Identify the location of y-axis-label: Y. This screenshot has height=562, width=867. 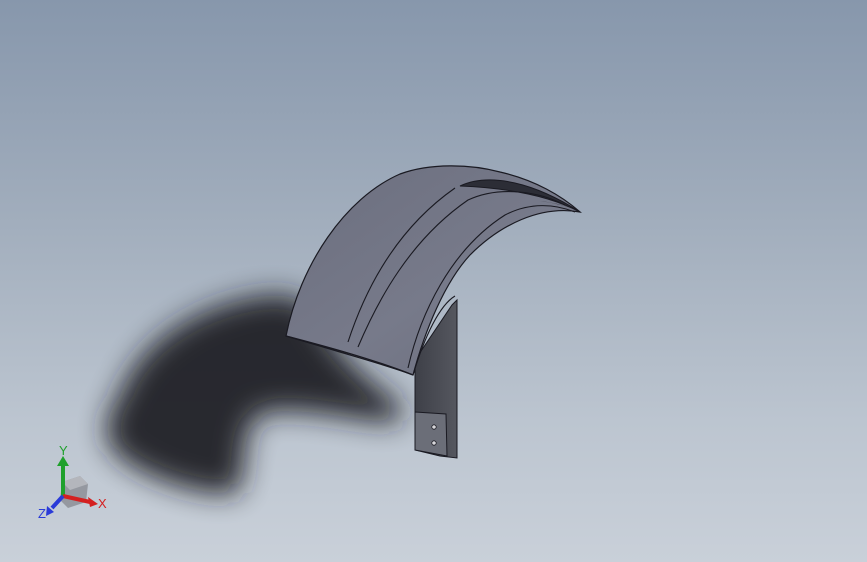
(63, 451).